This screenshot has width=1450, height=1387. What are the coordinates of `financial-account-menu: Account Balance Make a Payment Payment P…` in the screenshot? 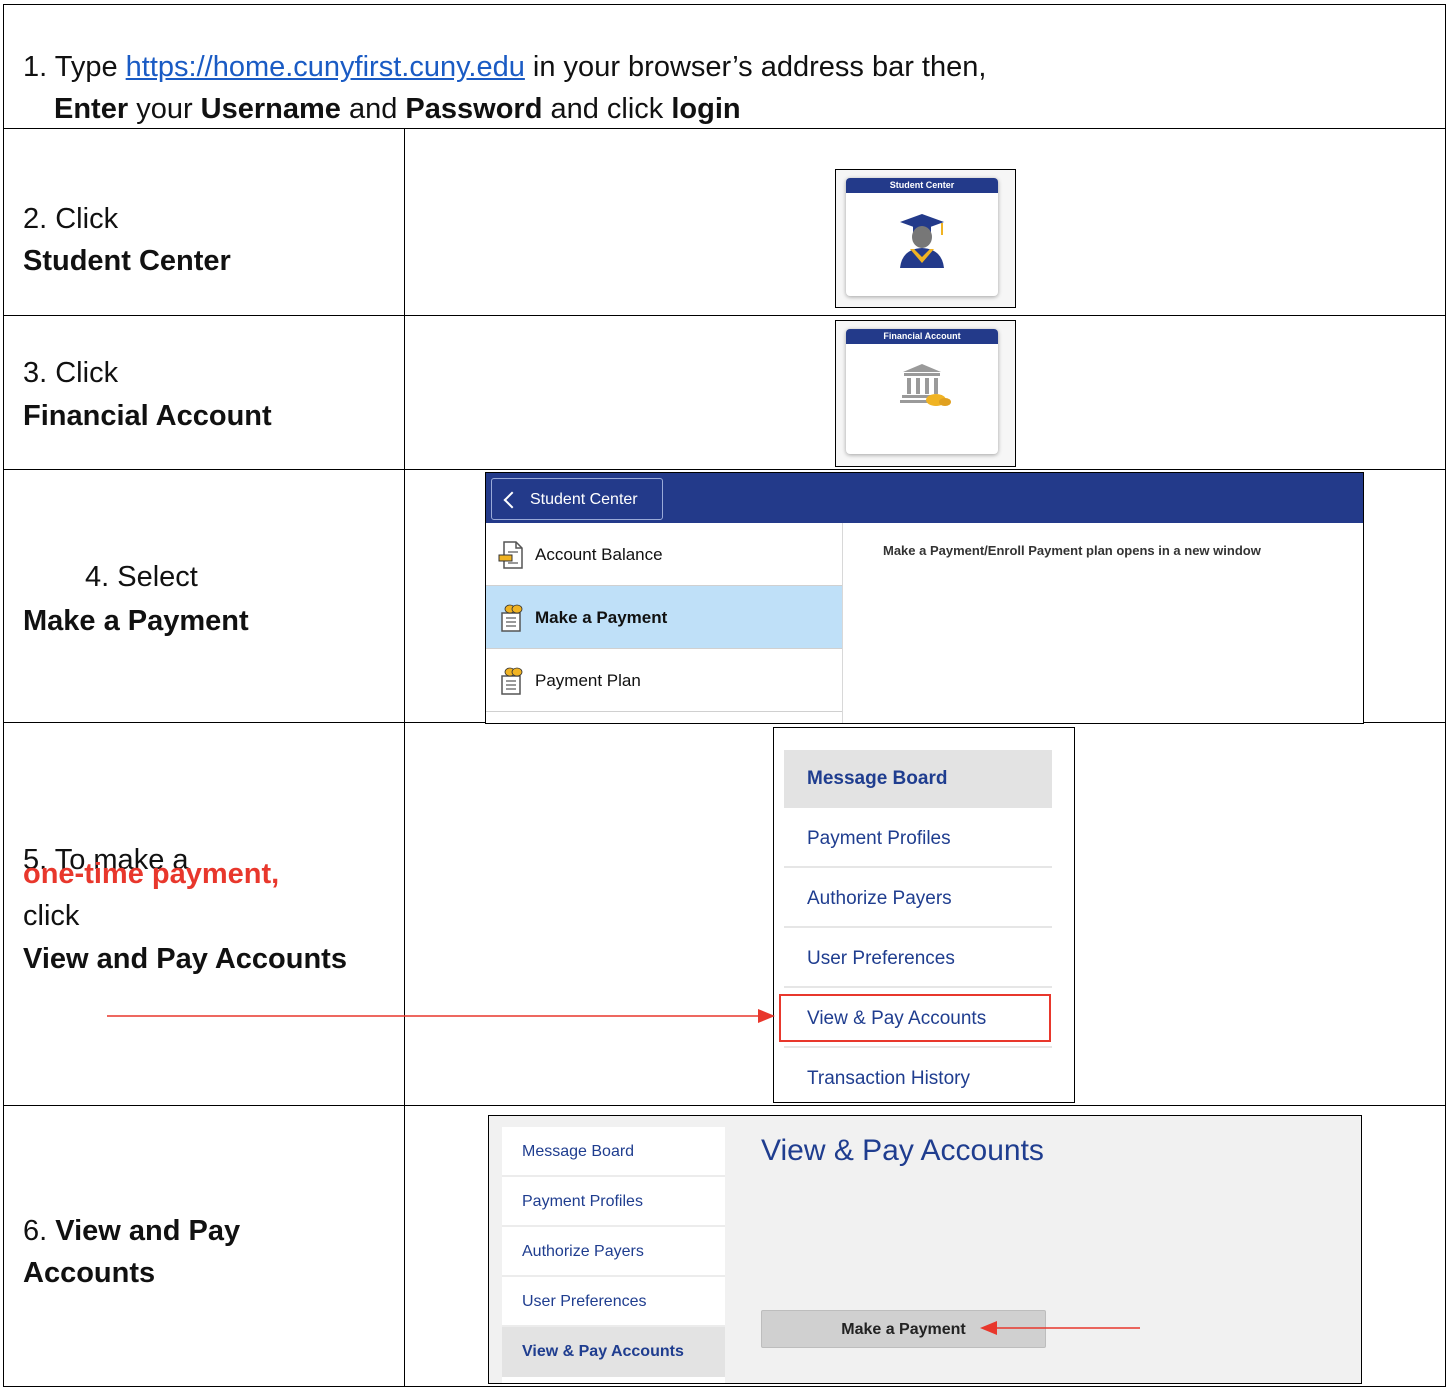 It's located at (664, 623).